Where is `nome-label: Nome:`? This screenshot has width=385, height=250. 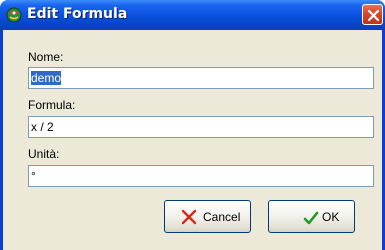
nome-label: Nome: is located at coordinates (46, 57).